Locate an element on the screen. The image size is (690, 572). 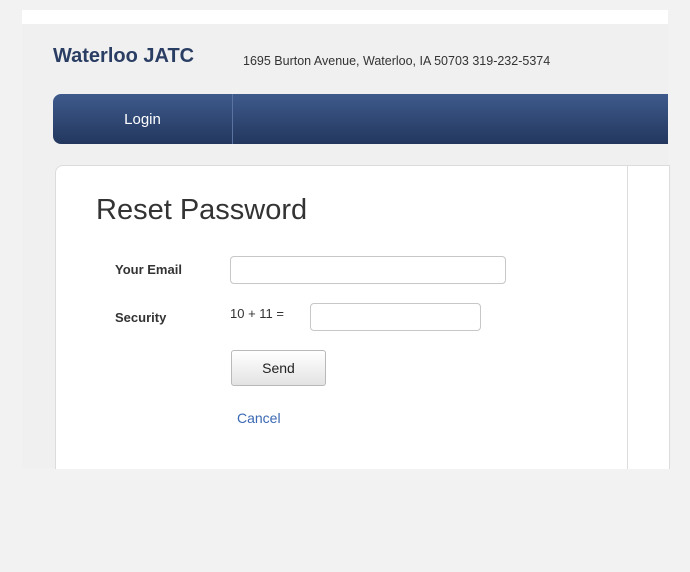
site-brand: Waterloo JATC is located at coordinates (123, 56).